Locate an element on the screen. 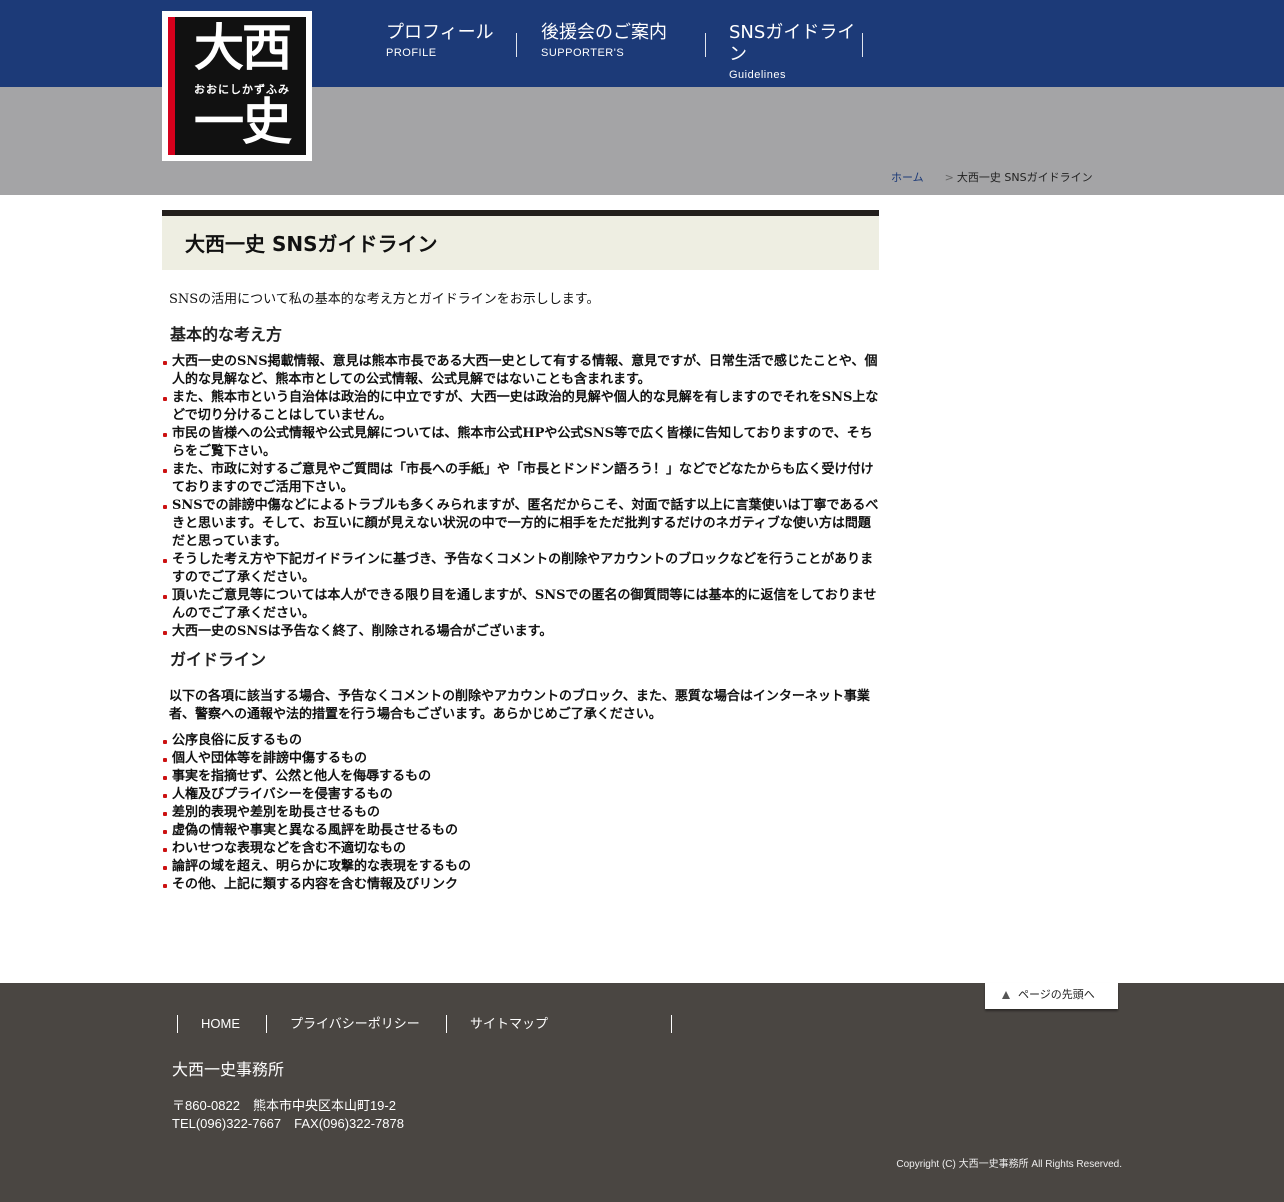 The height and width of the screenshot is (1202, 1284). footer-link-sitemap: サイトマップ is located at coordinates (558, 1024).